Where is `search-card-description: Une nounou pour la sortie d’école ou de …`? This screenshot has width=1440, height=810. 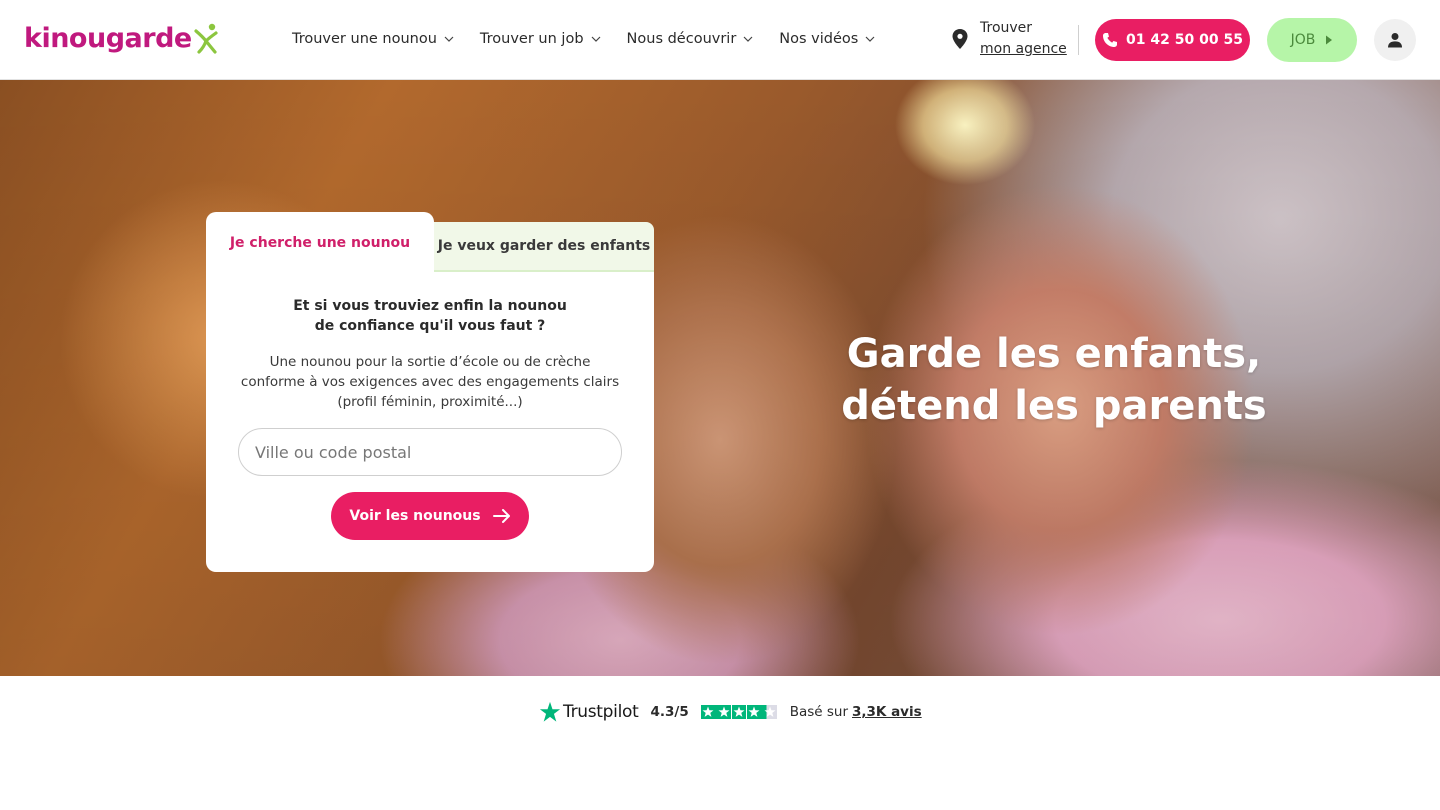 search-card-description: Une nounou pour la sortie d’école ou de … is located at coordinates (430, 382).